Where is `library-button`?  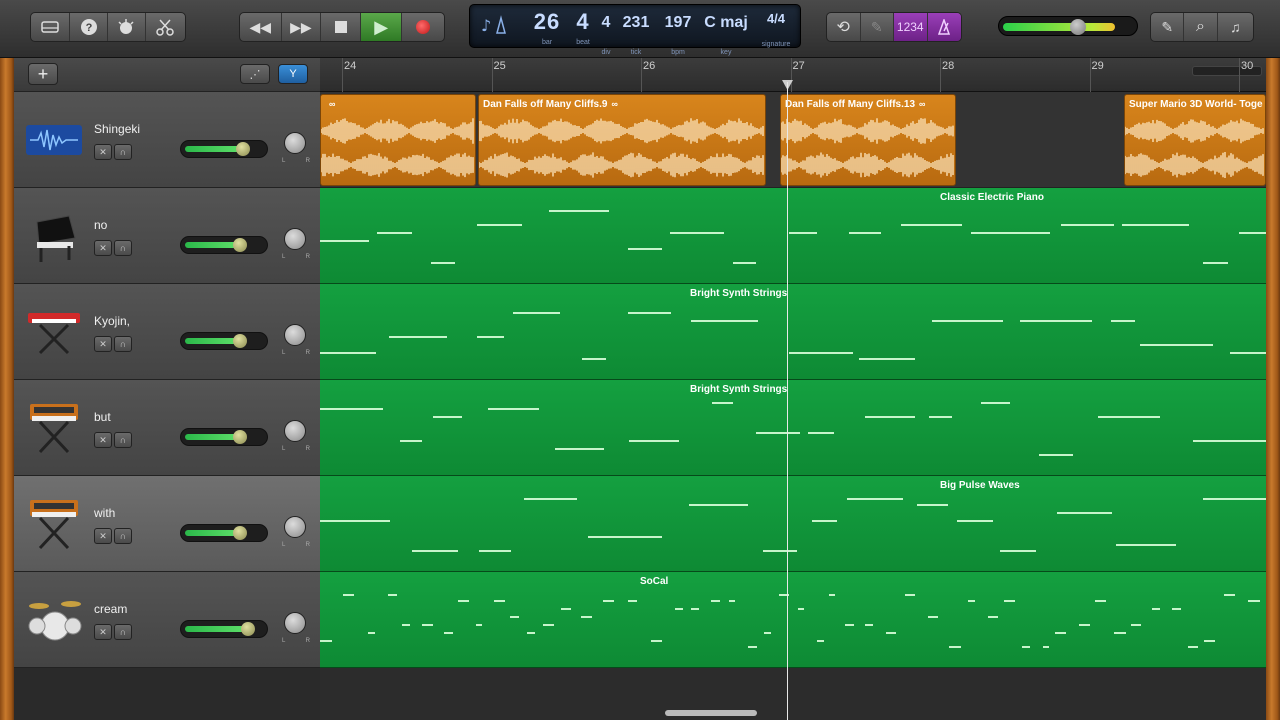
library-button is located at coordinates (51, 27).